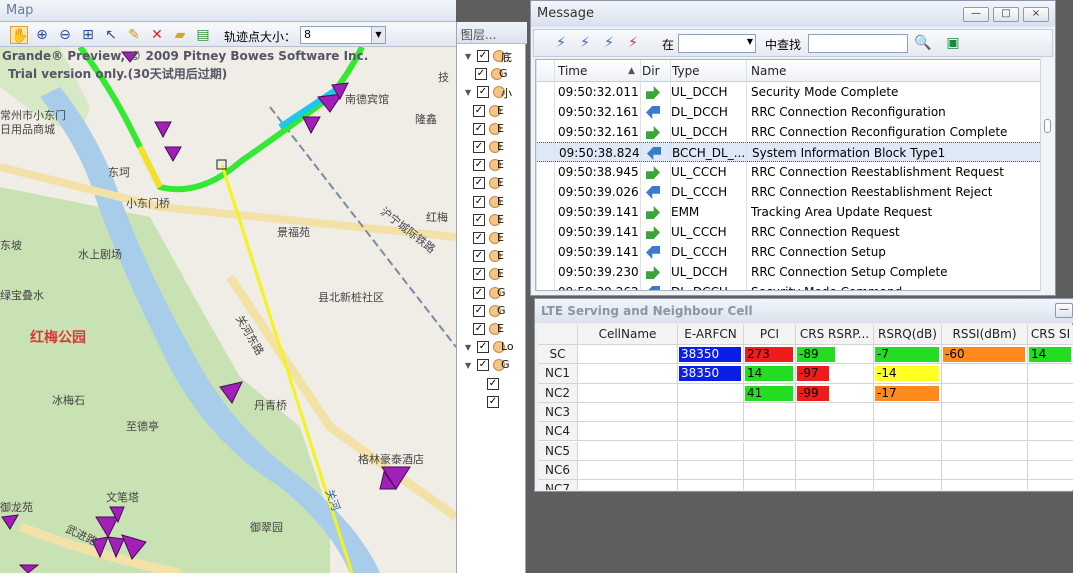 This screenshot has width=1073, height=573. What do you see at coordinates (717, 43) in the screenshot?
I see `search-scope-select: ▼` at bounding box center [717, 43].